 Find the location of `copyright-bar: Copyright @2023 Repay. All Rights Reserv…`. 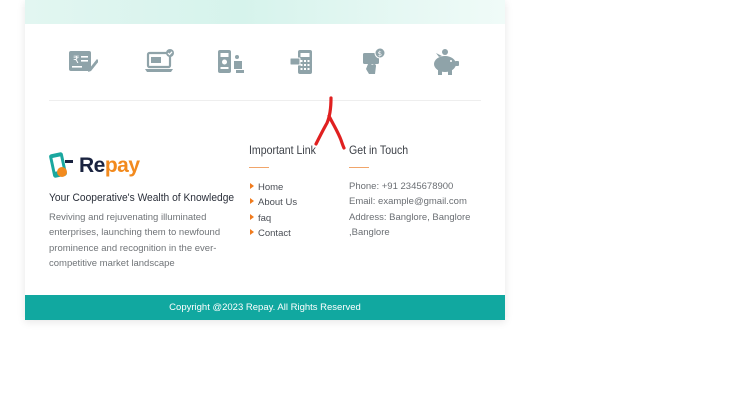

copyright-bar: Copyright @2023 Repay. All Rights Reserv… is located at coordinates (265, 307).